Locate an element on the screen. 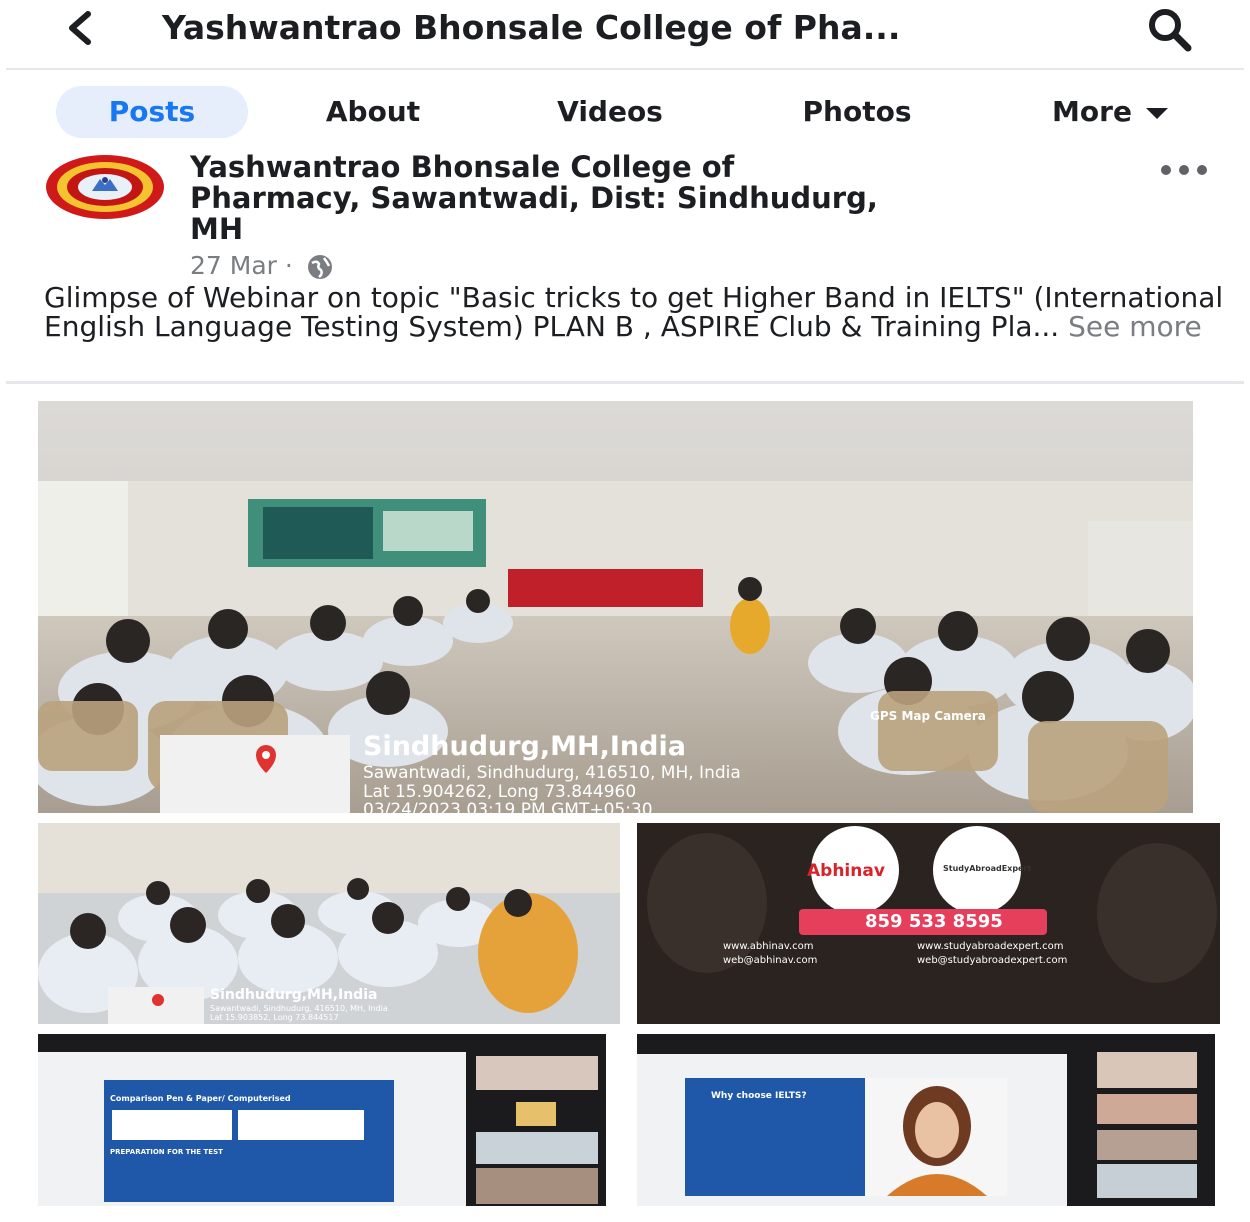 This screenshot has width=1250, height=1222. tab-posts-label: Posts is located at coordinates (152, 111).